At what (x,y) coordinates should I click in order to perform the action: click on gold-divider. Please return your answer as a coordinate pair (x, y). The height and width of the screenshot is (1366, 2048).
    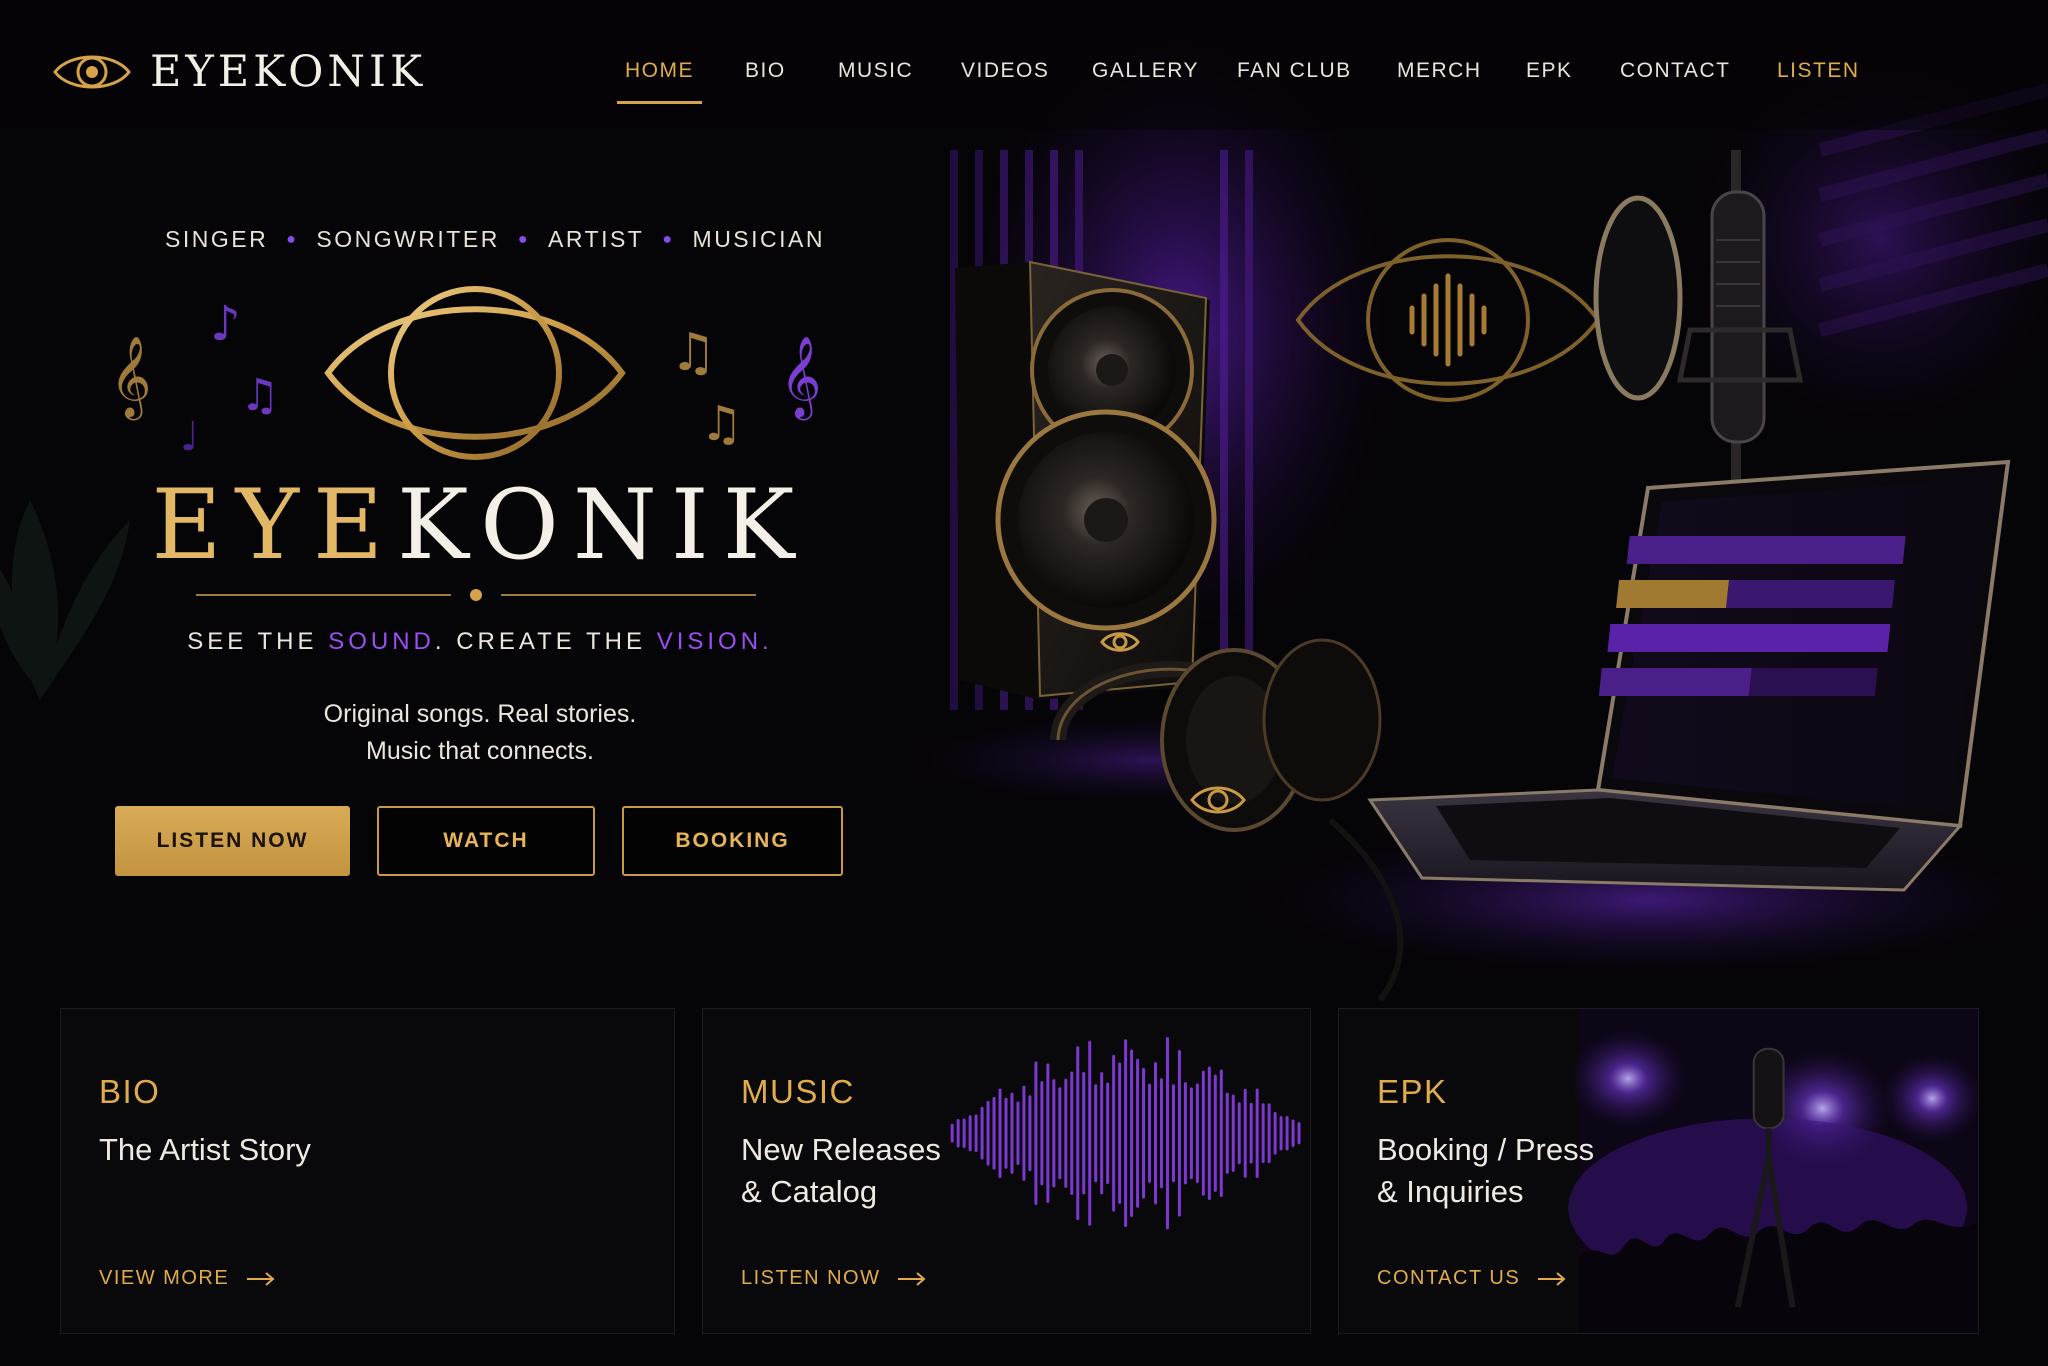
    Looking at the image, I should click on (476, 595).